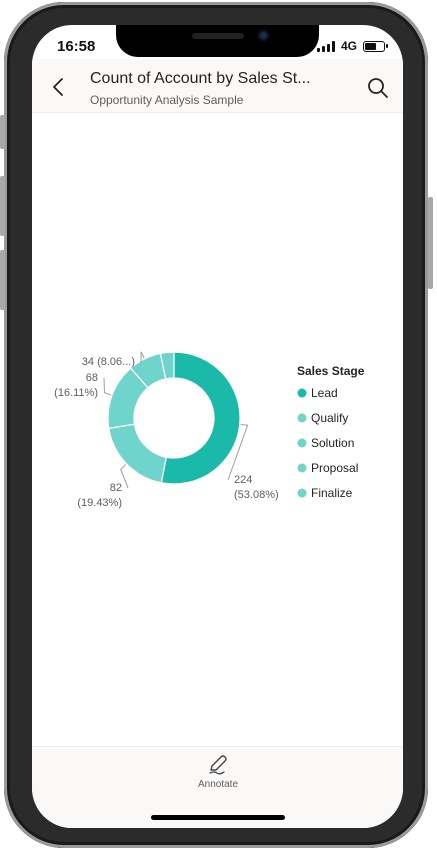 This screenshot has width=437, height=853. What do you see at coordinates (332, 493) in the screenshot?
I see `legend-item-finalize: Finalize` at bounding box center [332, 493].